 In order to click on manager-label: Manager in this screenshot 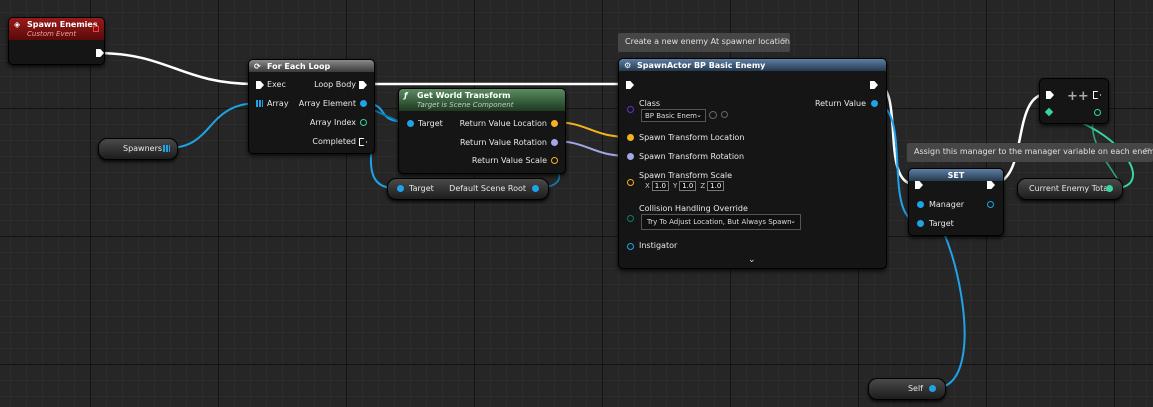, I will do `click(947, 204)`.